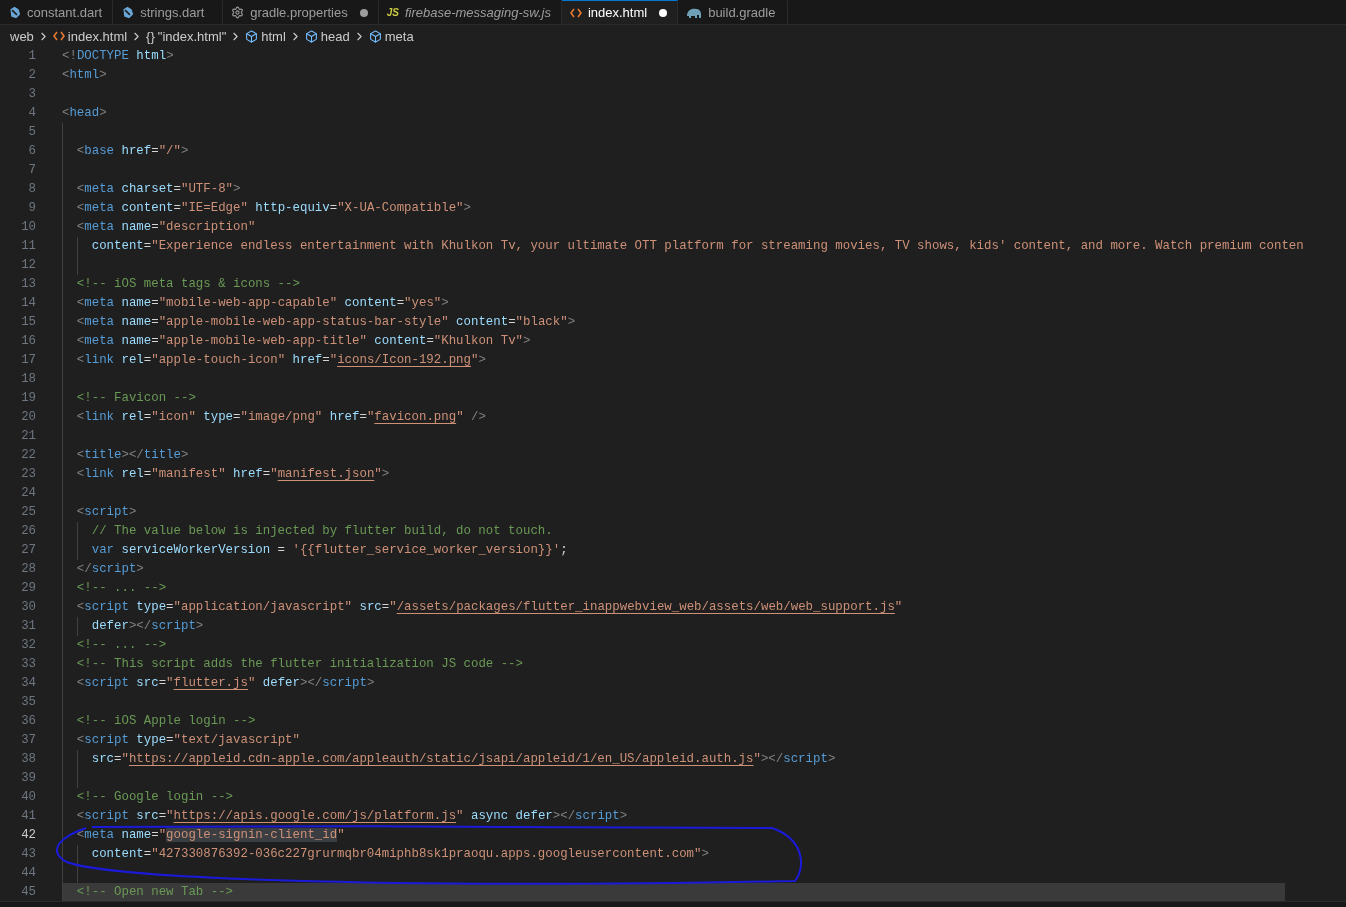 This screenshot has width=1346, height=907. I want to click on line-number: 7, so click(31, 170).